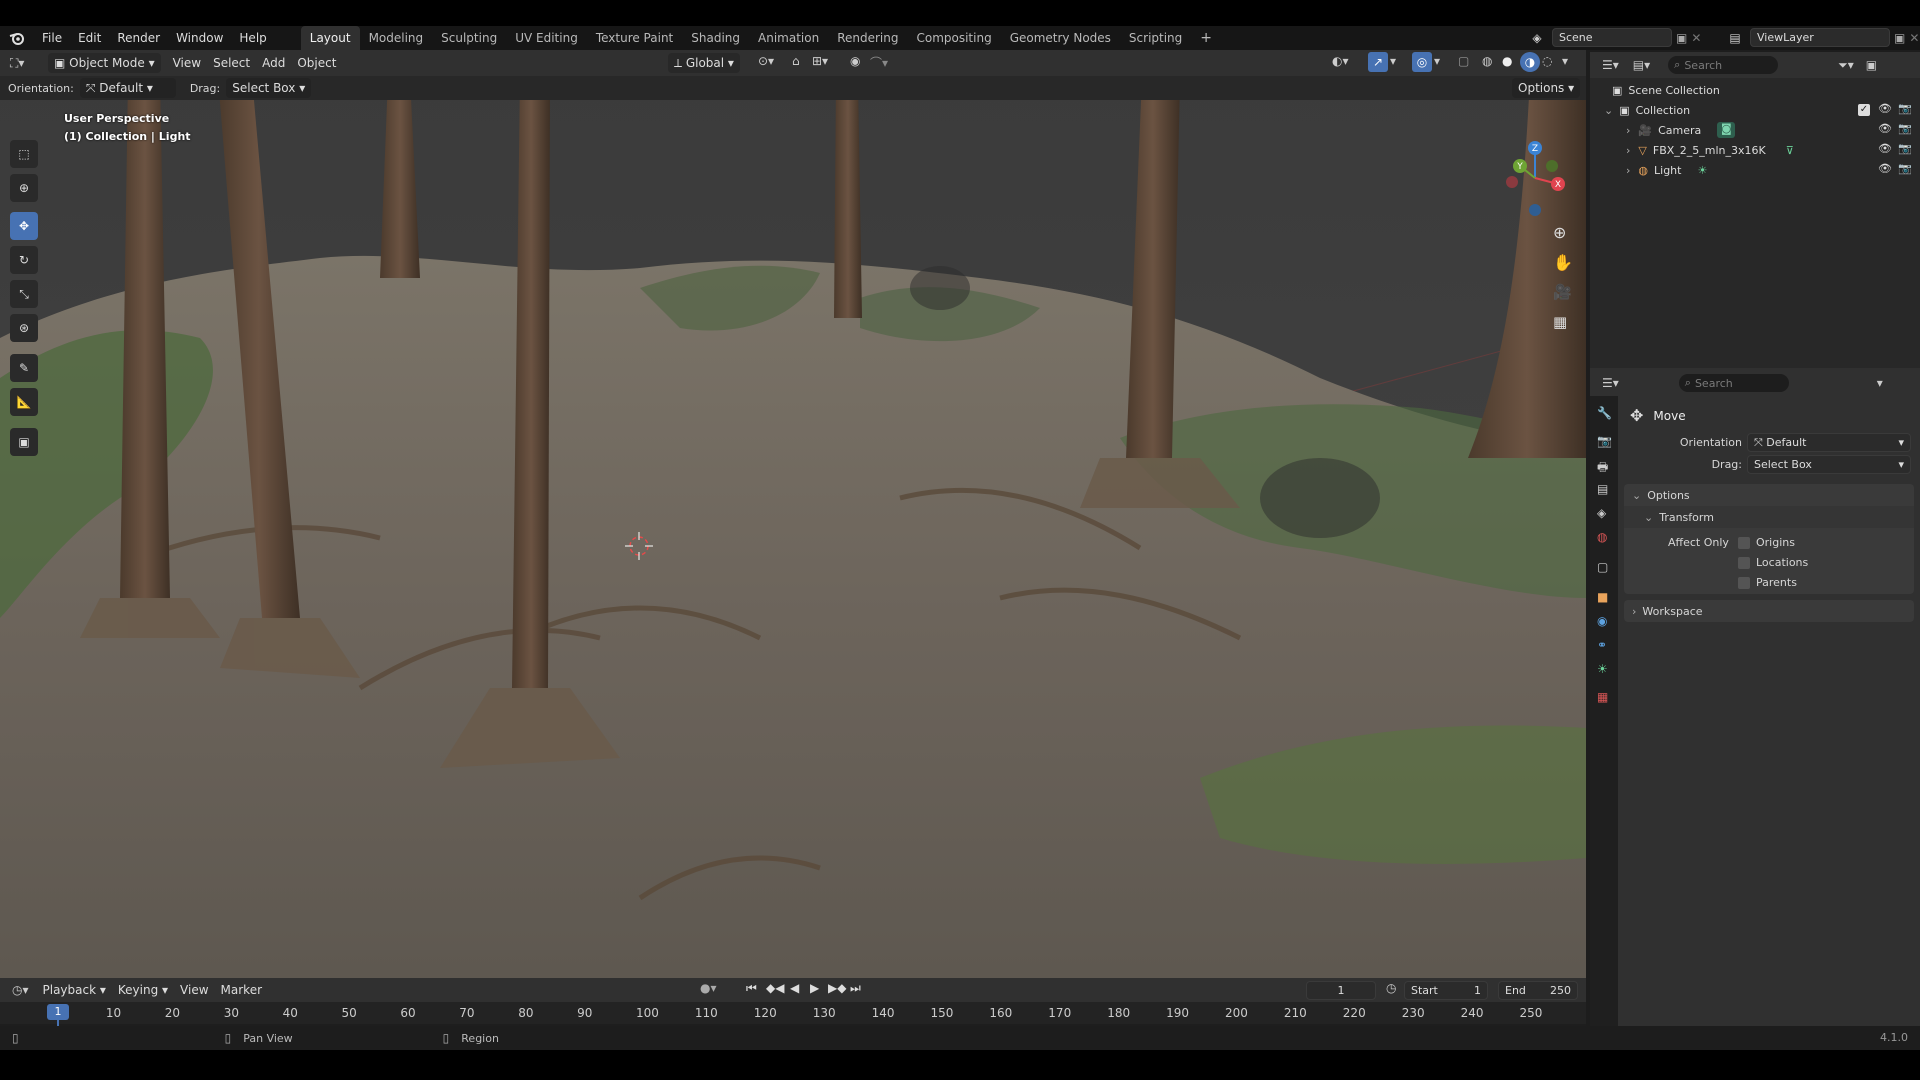 The height and width of the screenshot is (1080, 1920). Describe the element at coordinates (24, 154) in the screenshot. I see `tool-select-box: ⬚` at that location.